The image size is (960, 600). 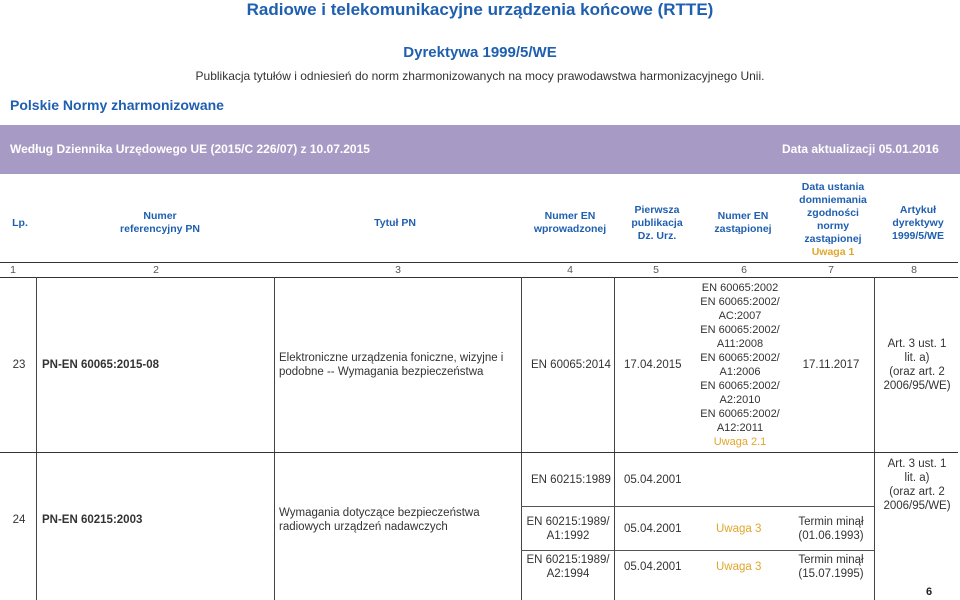 I want to click on row-24-lp: 24, so click(x=19, y=520).